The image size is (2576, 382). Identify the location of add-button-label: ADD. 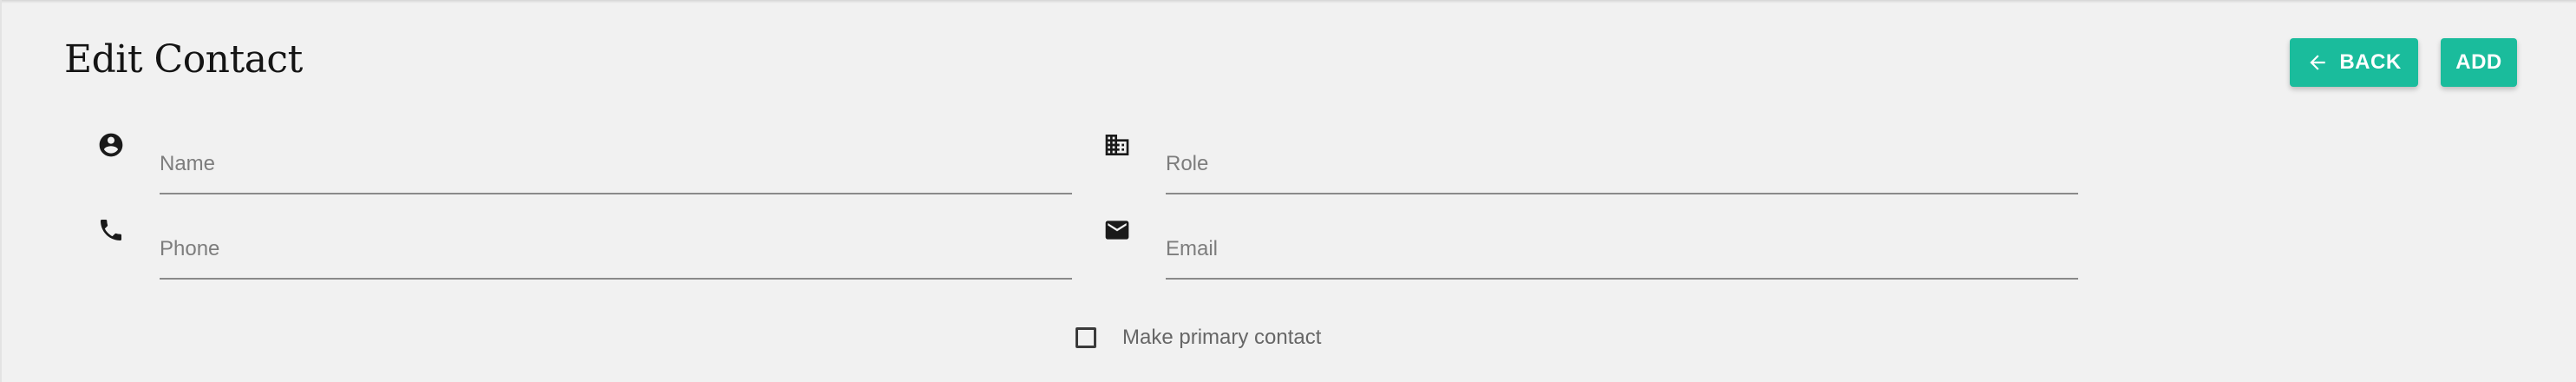
(2478, 62).